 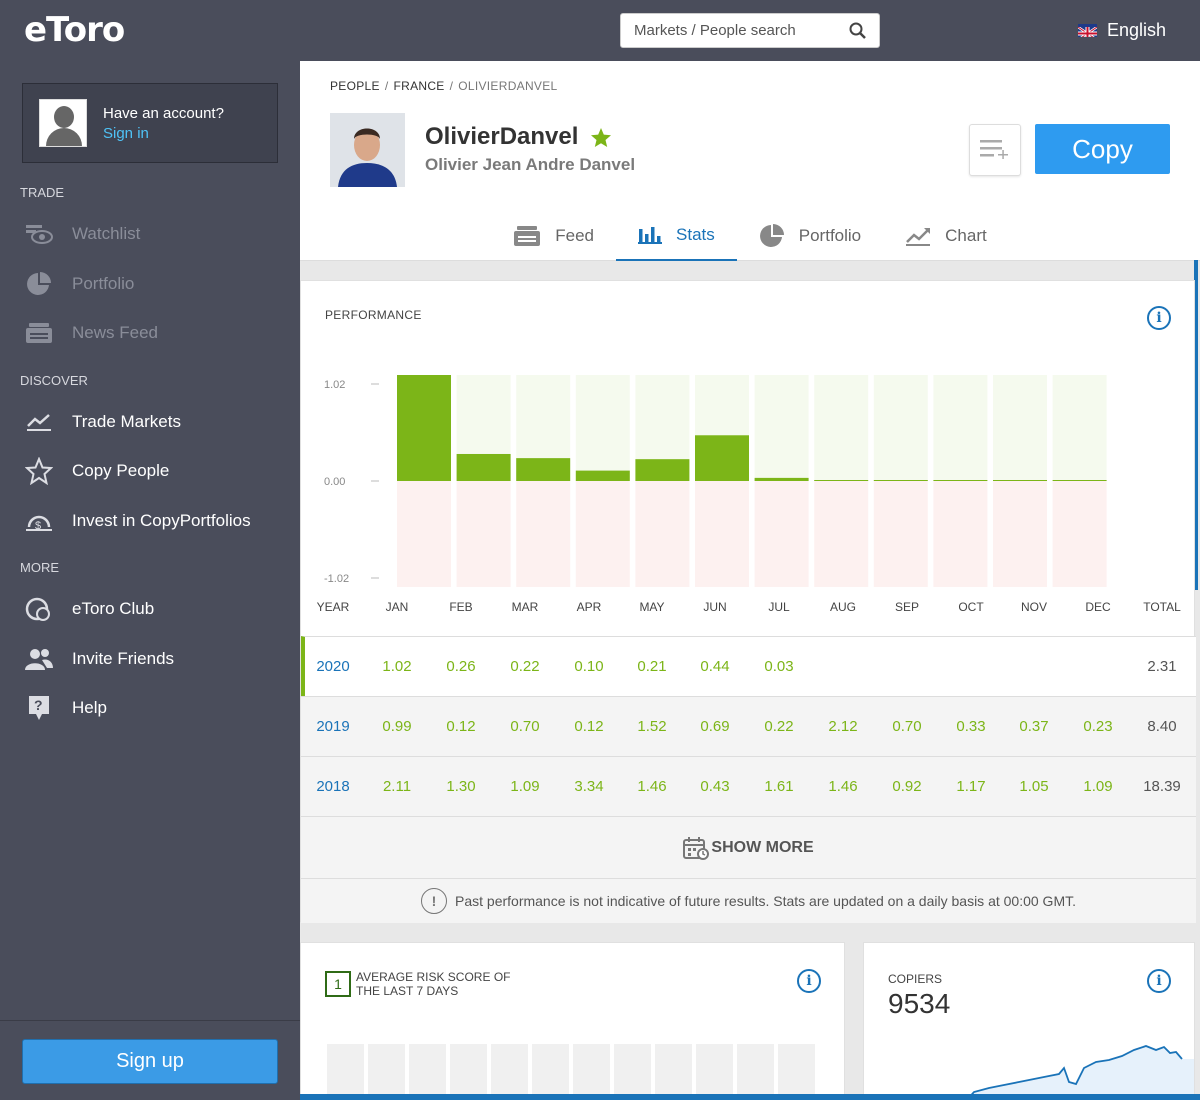 What do you see at coordinates (589, 786) in the screenshot?
I see `month-value: 3.34` at bounding box center [589, 786].